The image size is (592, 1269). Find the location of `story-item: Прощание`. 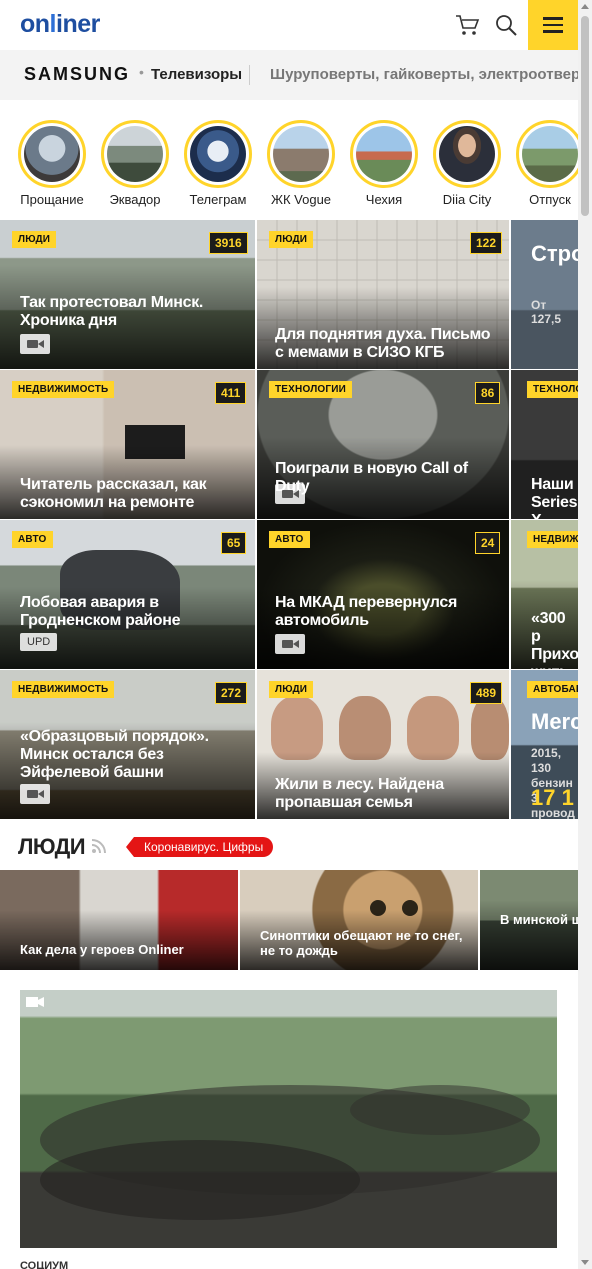

story-item: Прощание is located at coordinates (52, 163).